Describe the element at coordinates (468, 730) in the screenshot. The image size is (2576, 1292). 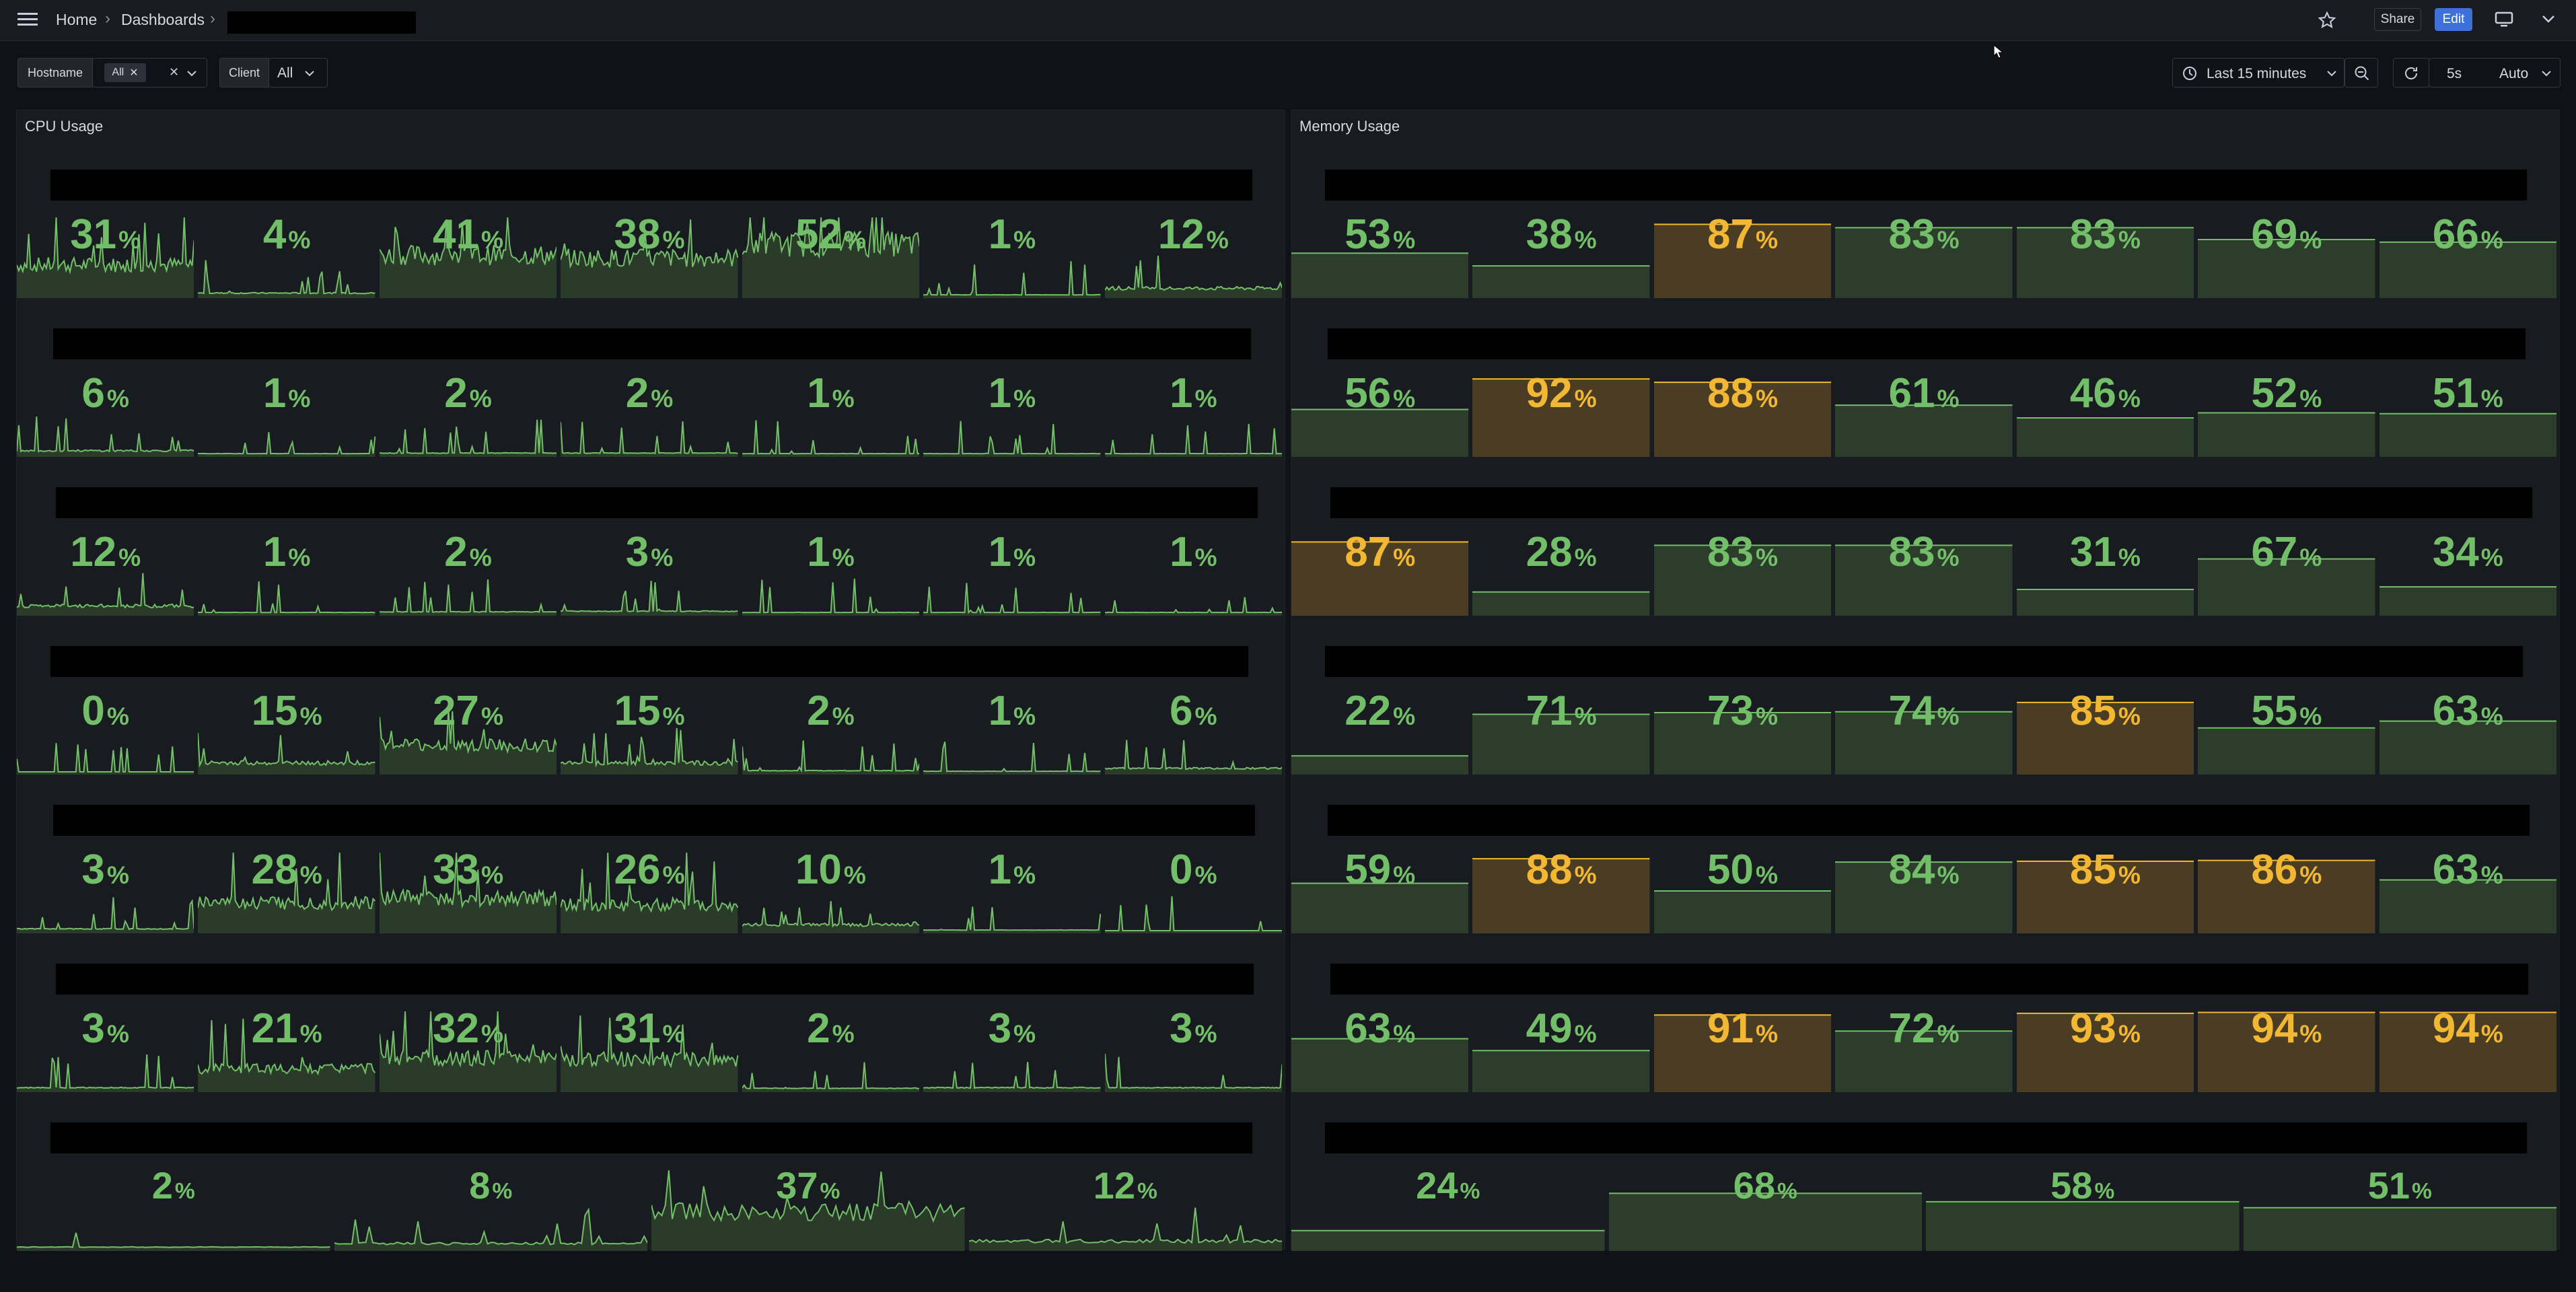
I see `cpu-stat-cell: 27%` at that location.